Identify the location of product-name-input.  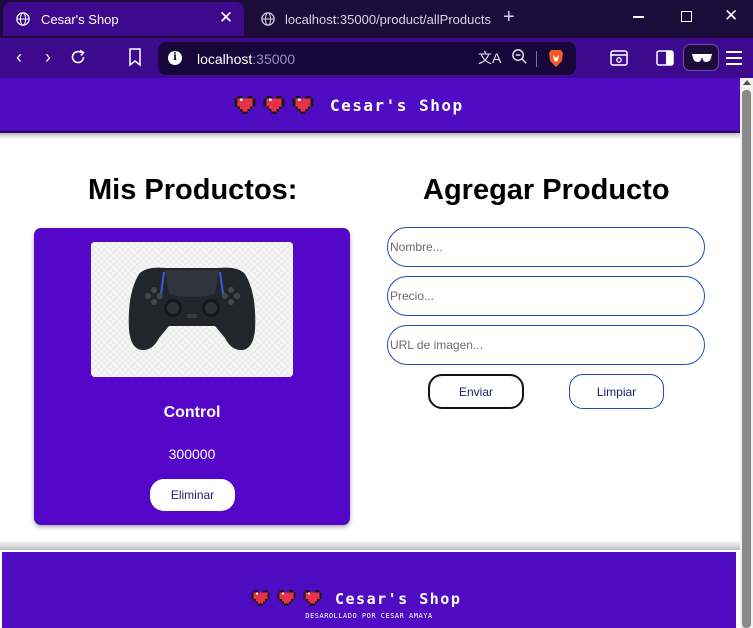
(546, 247).